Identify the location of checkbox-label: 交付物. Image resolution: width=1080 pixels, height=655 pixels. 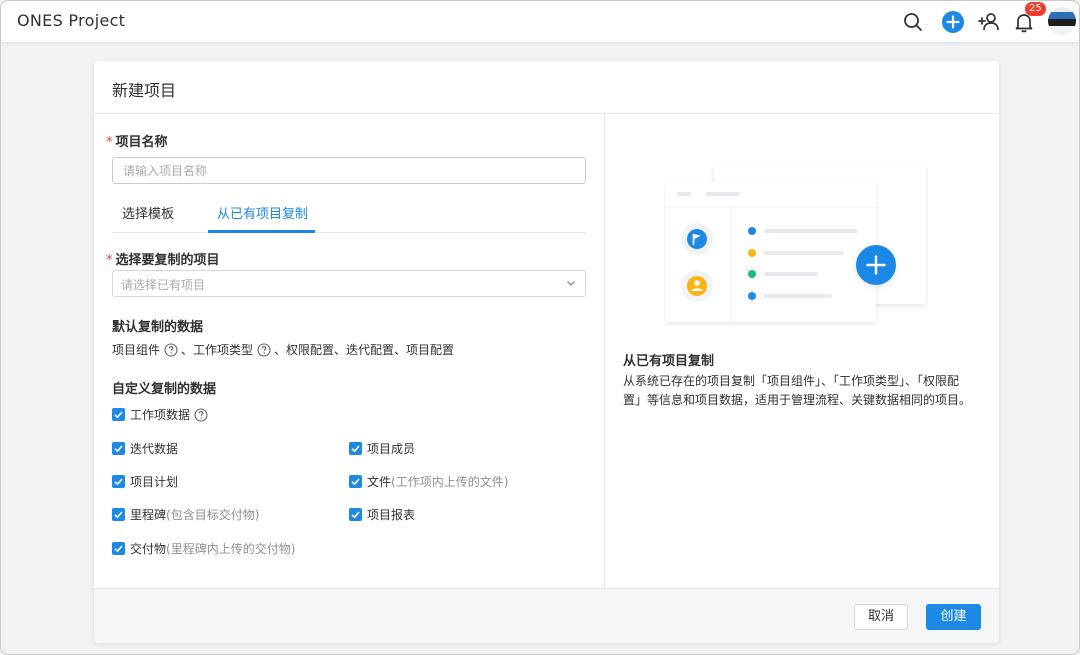
(148, 549).